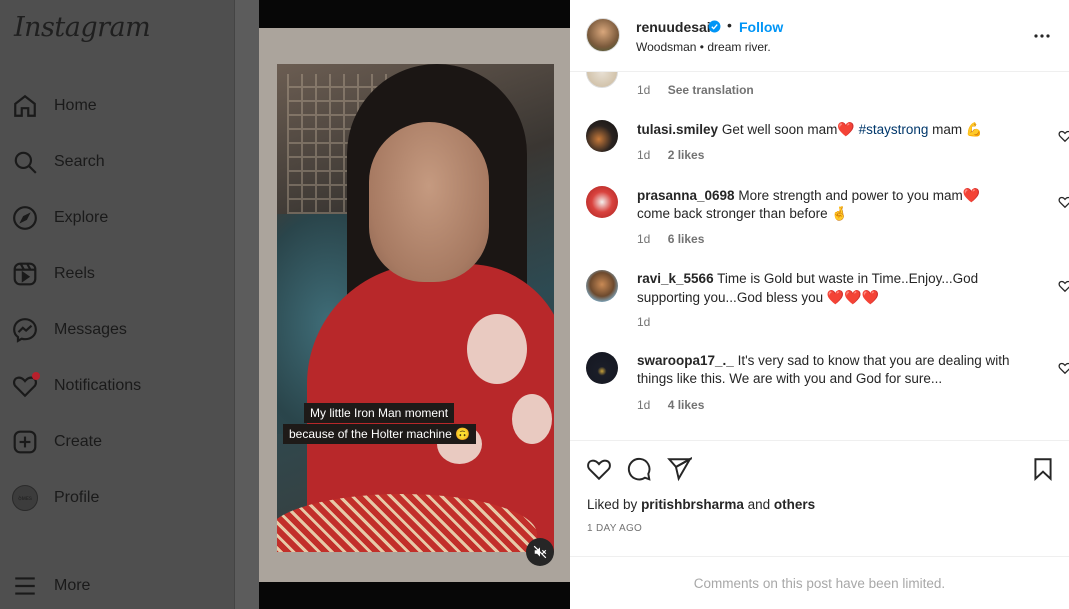 Image resolution: width=1069 pixels, height=609 pixels. I want to click on sidebar-item-explore: Explore, so click(60, 218).